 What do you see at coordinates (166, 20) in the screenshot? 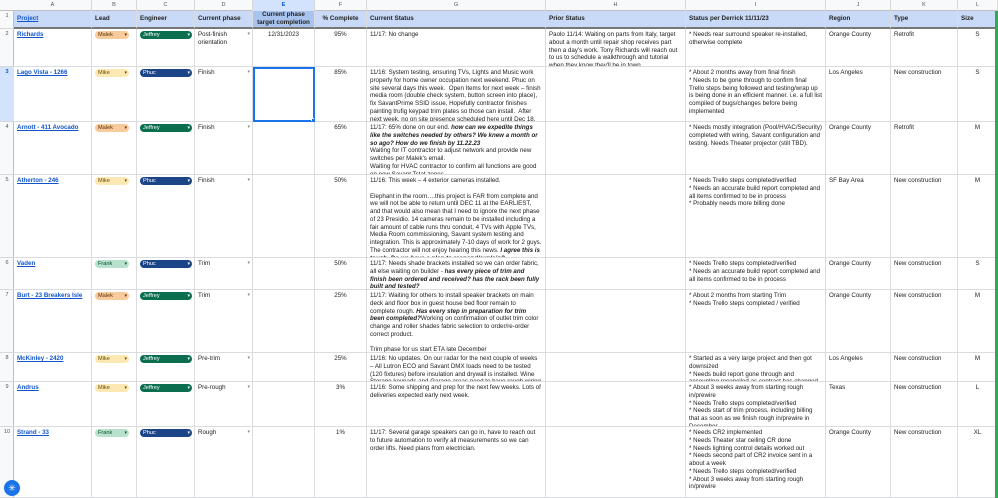
I see `header-engineer: Engineer` at bounding box center [166, 20].